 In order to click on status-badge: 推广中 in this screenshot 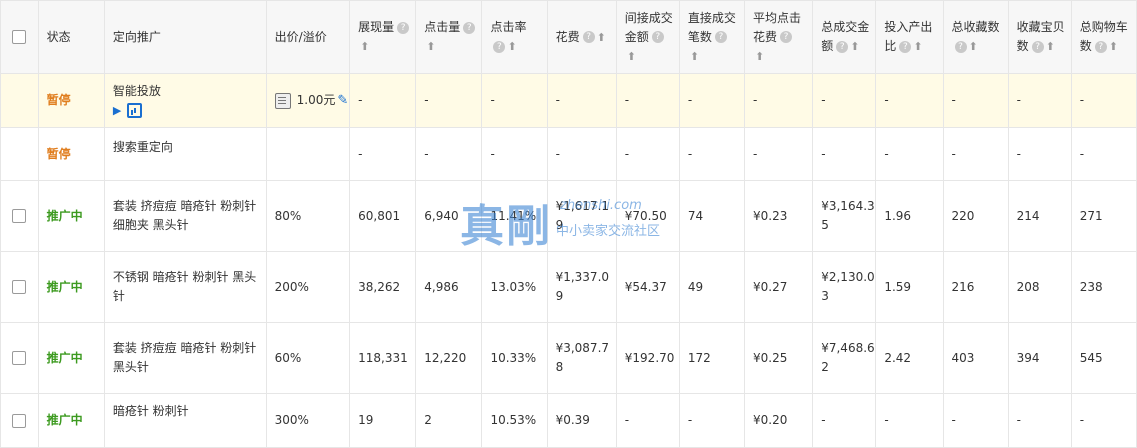, I will do `click(71, 287)`.